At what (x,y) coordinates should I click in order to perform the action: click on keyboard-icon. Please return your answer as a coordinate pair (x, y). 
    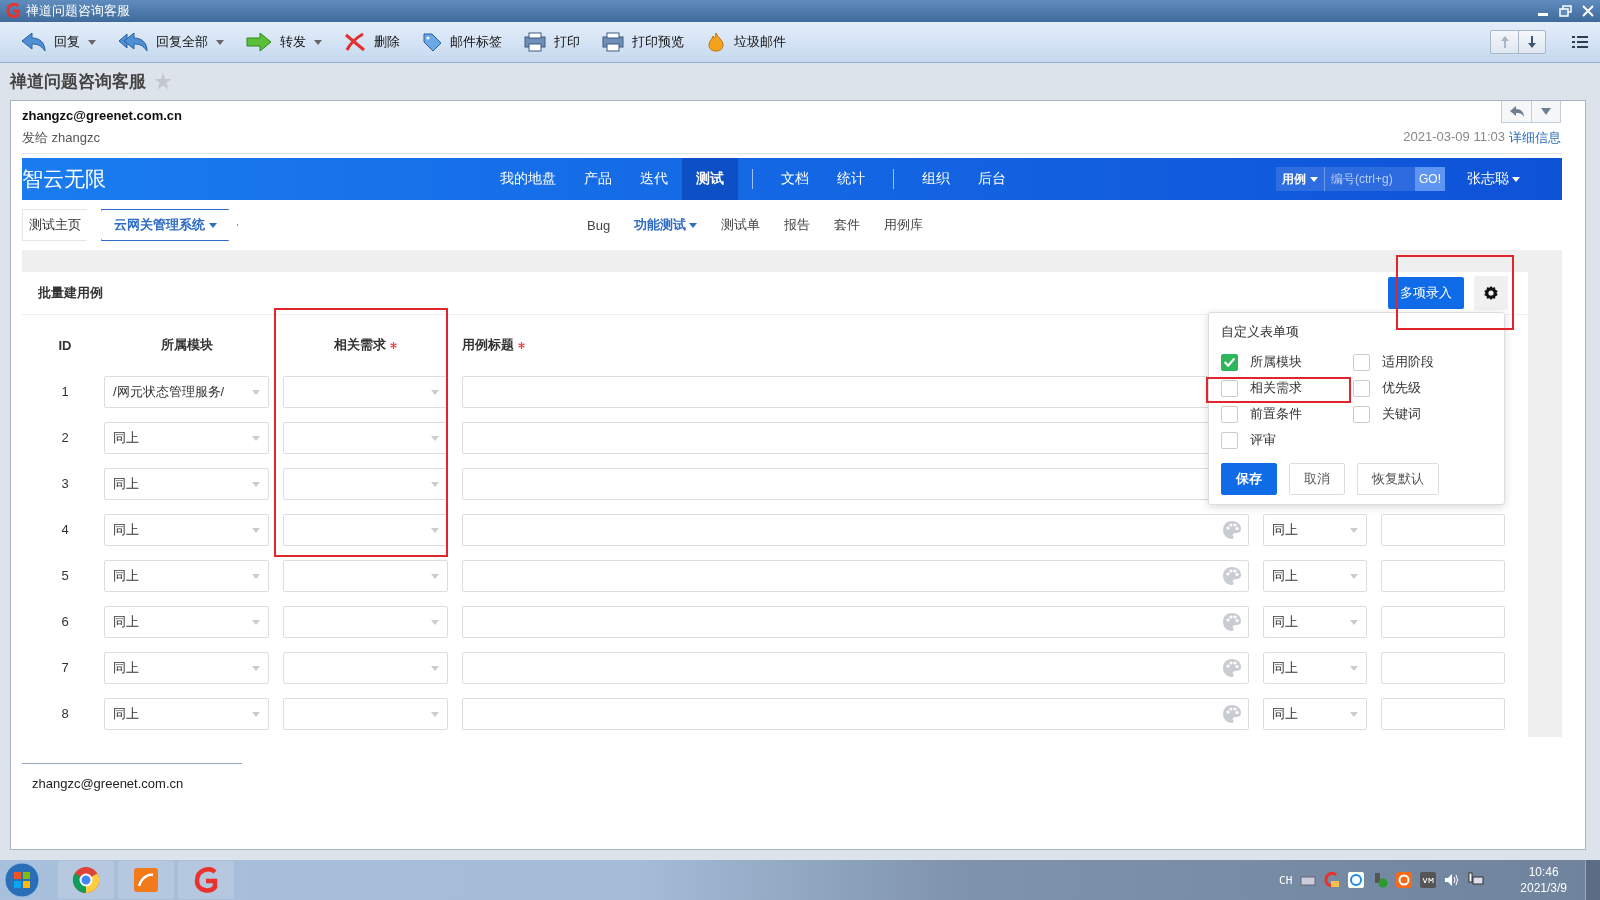
    Looking at the image, I should click on (1308, 880).